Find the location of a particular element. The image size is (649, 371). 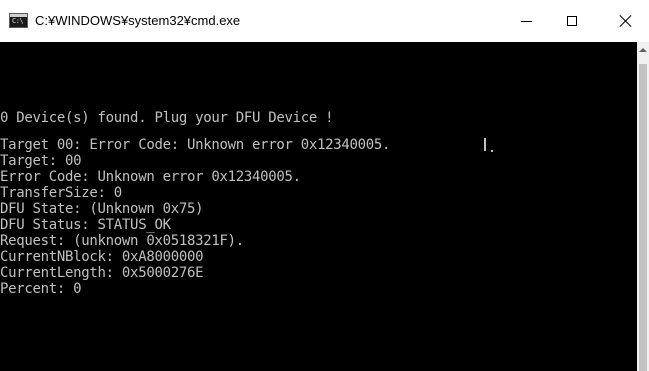

maximize-icon is located at coordinates (572, 21).